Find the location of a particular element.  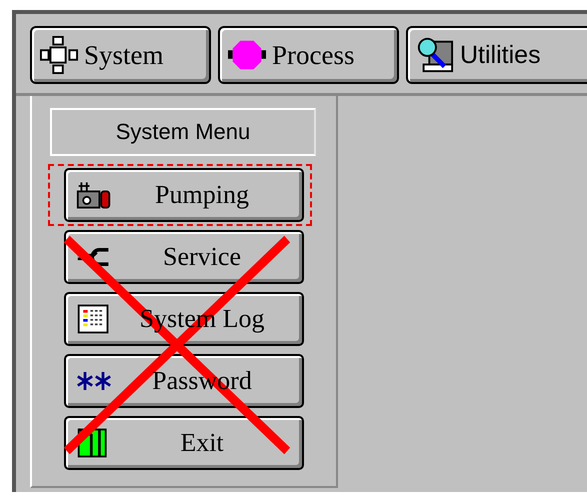

pump-icon is located at coordinates (94, 195).